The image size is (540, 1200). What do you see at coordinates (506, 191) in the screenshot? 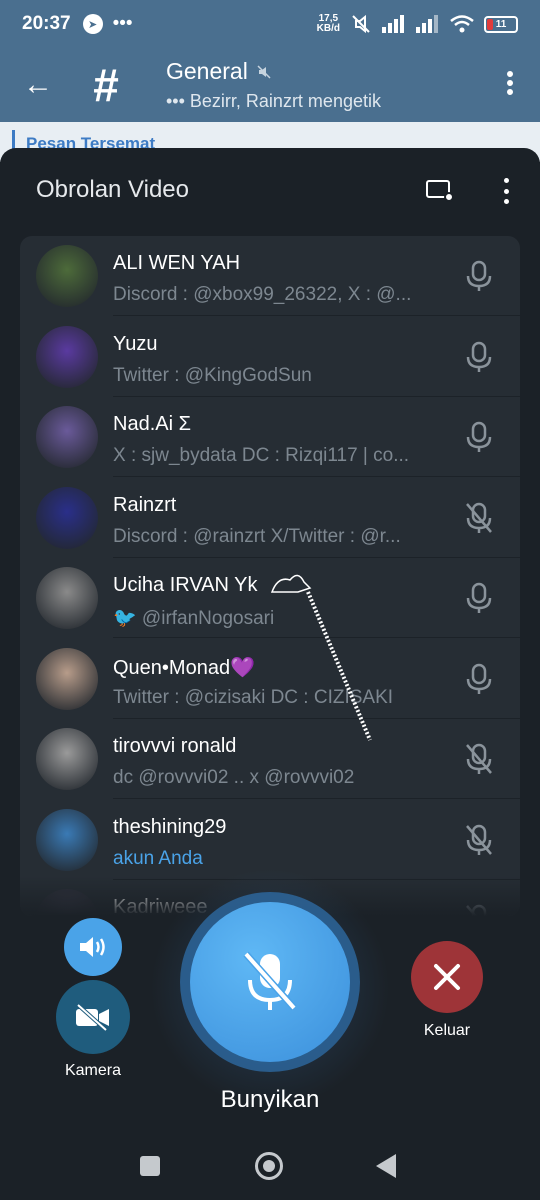
I see `sheet-more-button` at bounding box center [506, 191].